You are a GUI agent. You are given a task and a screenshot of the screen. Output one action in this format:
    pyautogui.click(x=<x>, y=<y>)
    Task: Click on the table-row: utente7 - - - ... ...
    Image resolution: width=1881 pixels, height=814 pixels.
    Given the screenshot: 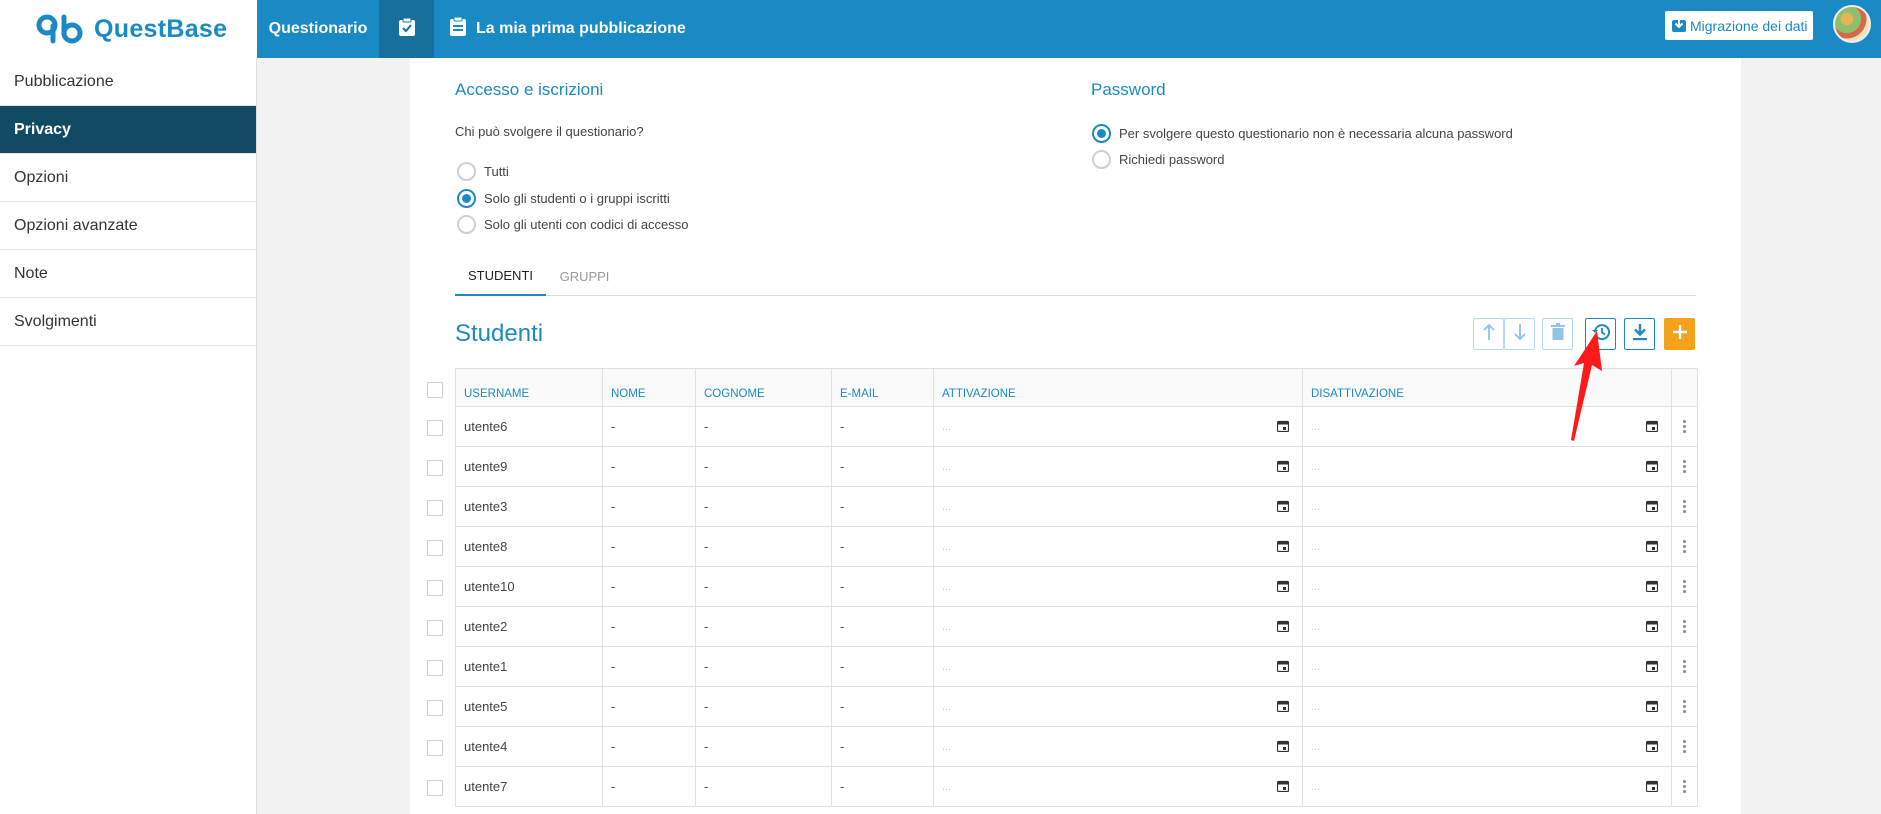 What is the action you would take?
    pyautogui.click(x=1076, y=786)
    